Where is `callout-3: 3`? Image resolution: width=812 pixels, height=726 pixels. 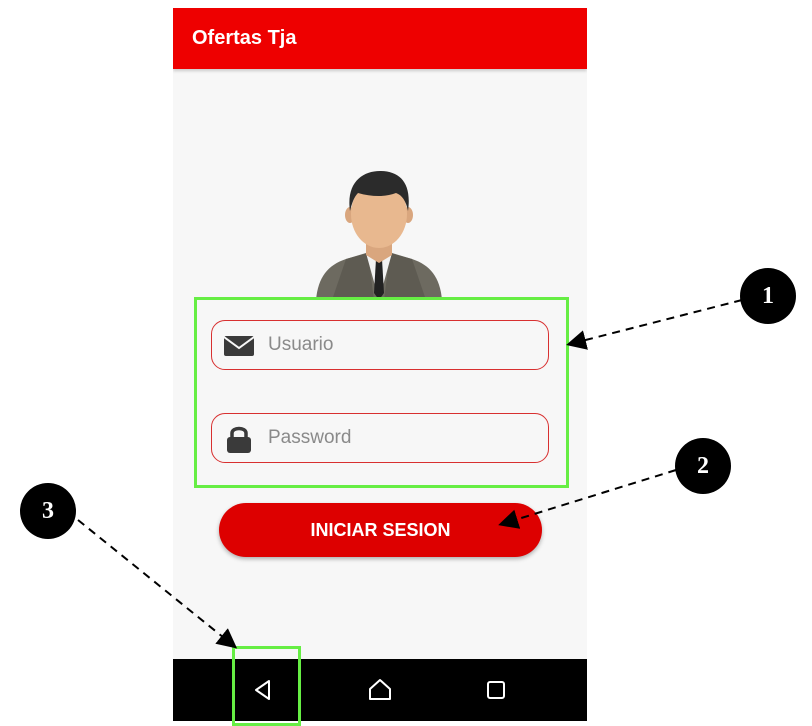 callout-3: 3 is located at coordinates (48, 511).